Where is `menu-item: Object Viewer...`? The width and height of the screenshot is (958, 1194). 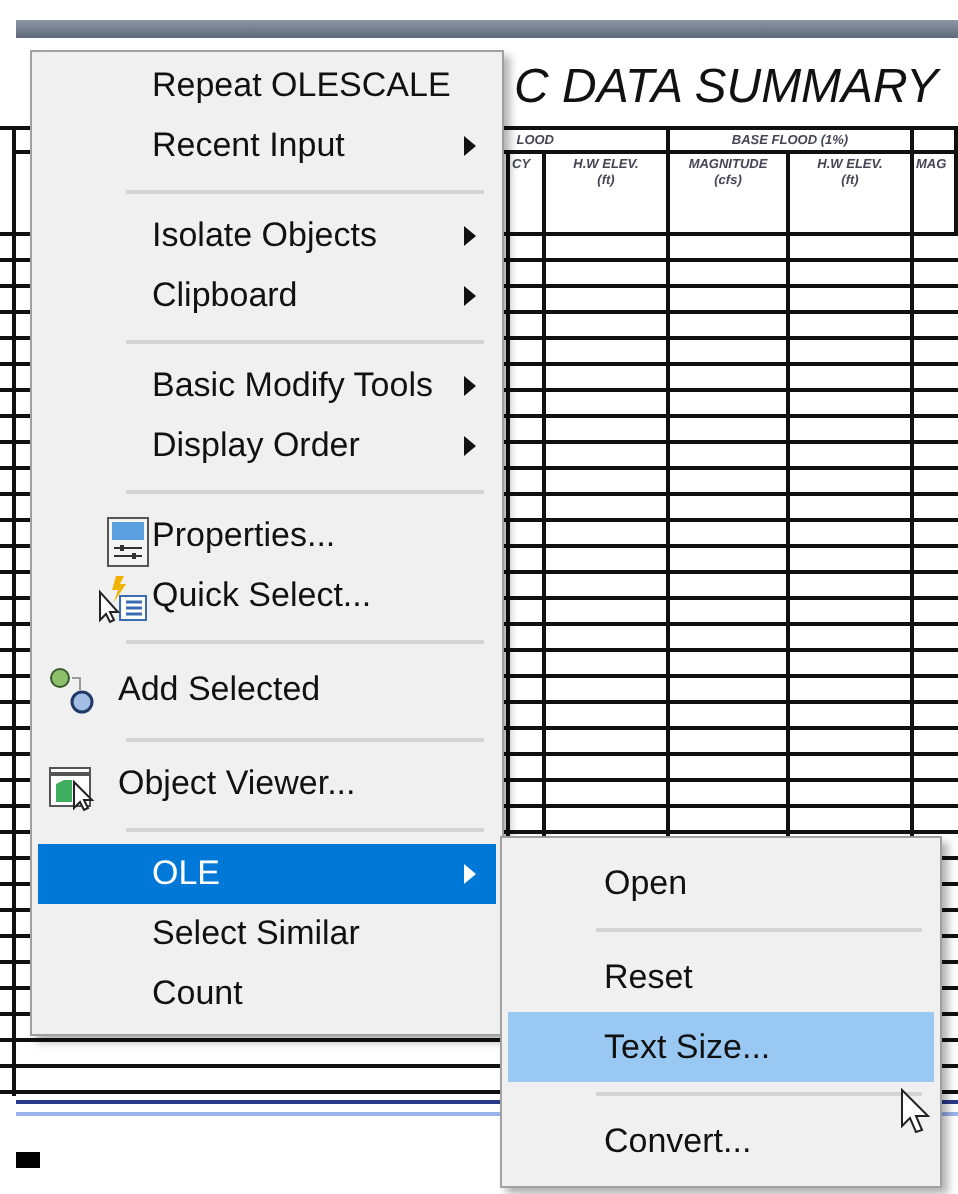 menu-item: Object Viewer... is located at coordinates (267, 784).